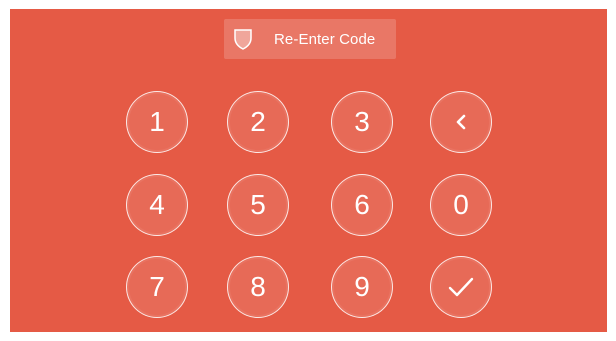  I want to click on passcode-header: Re-Enter Code, so click(310, 39).